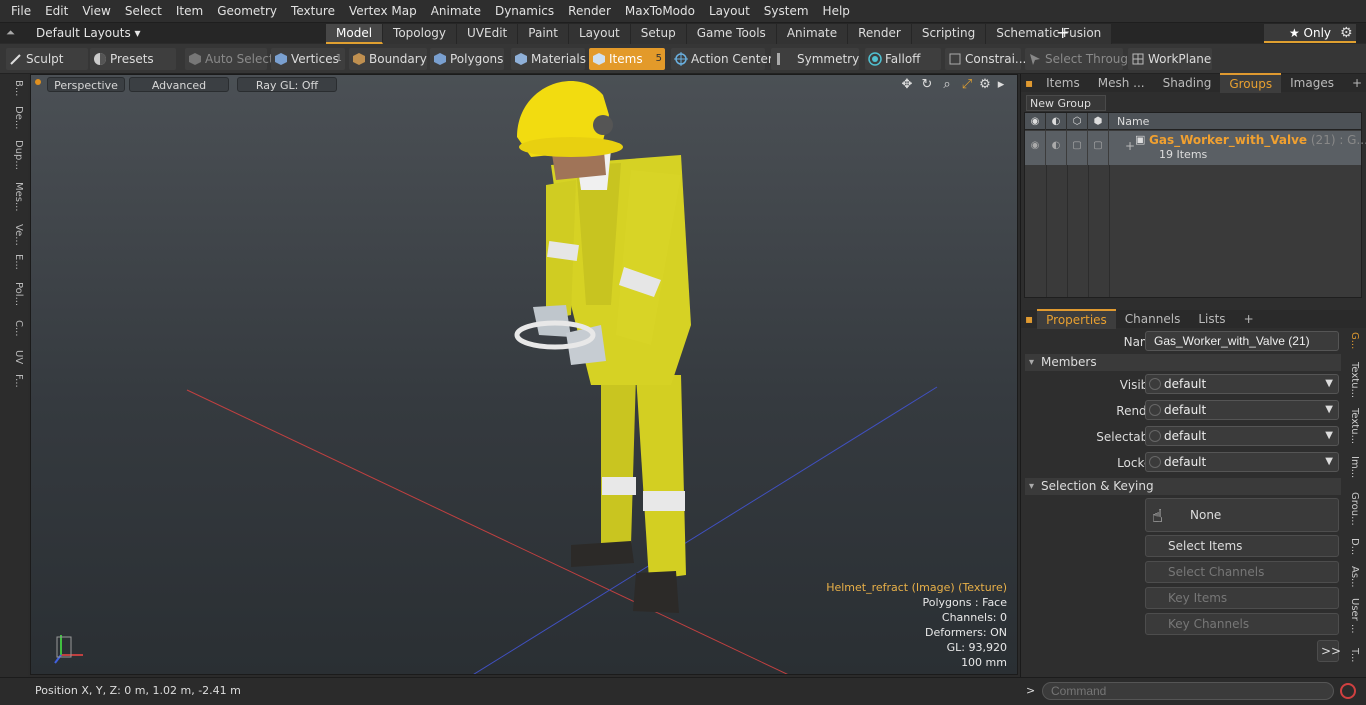 The image size is (1366, 705). I want to click on more-button: >>, so click(1329, 651).